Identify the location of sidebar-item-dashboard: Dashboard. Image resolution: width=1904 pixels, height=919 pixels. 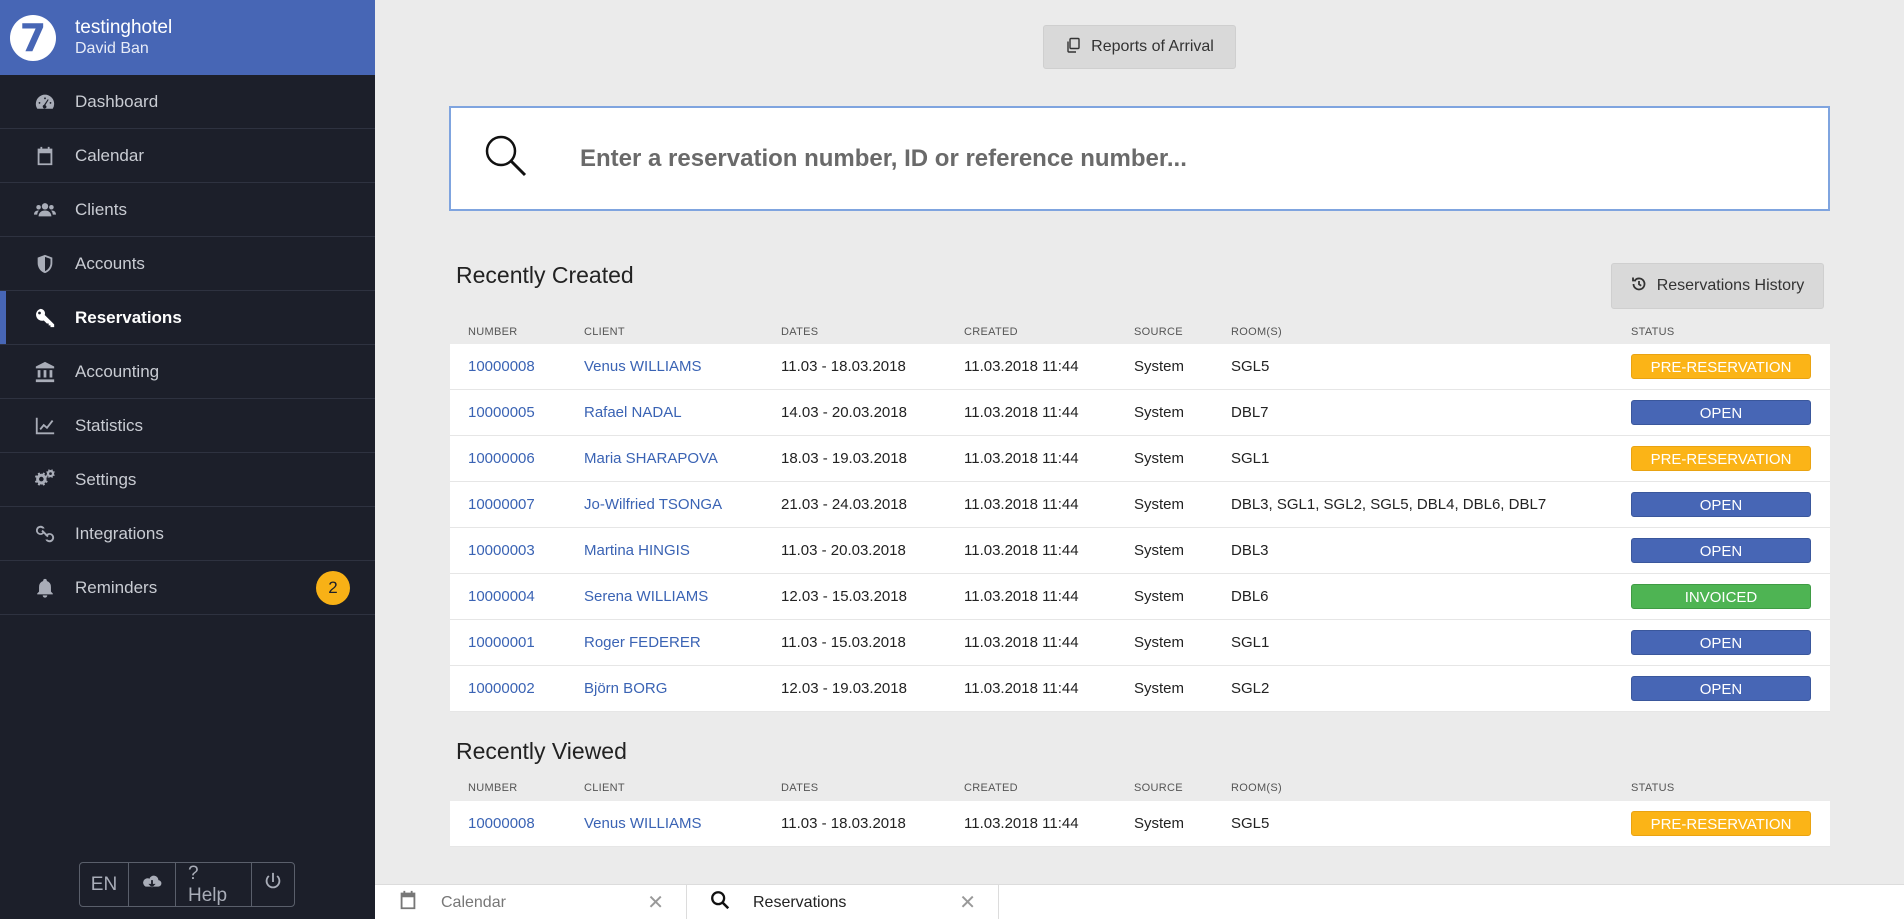
(187, 102).